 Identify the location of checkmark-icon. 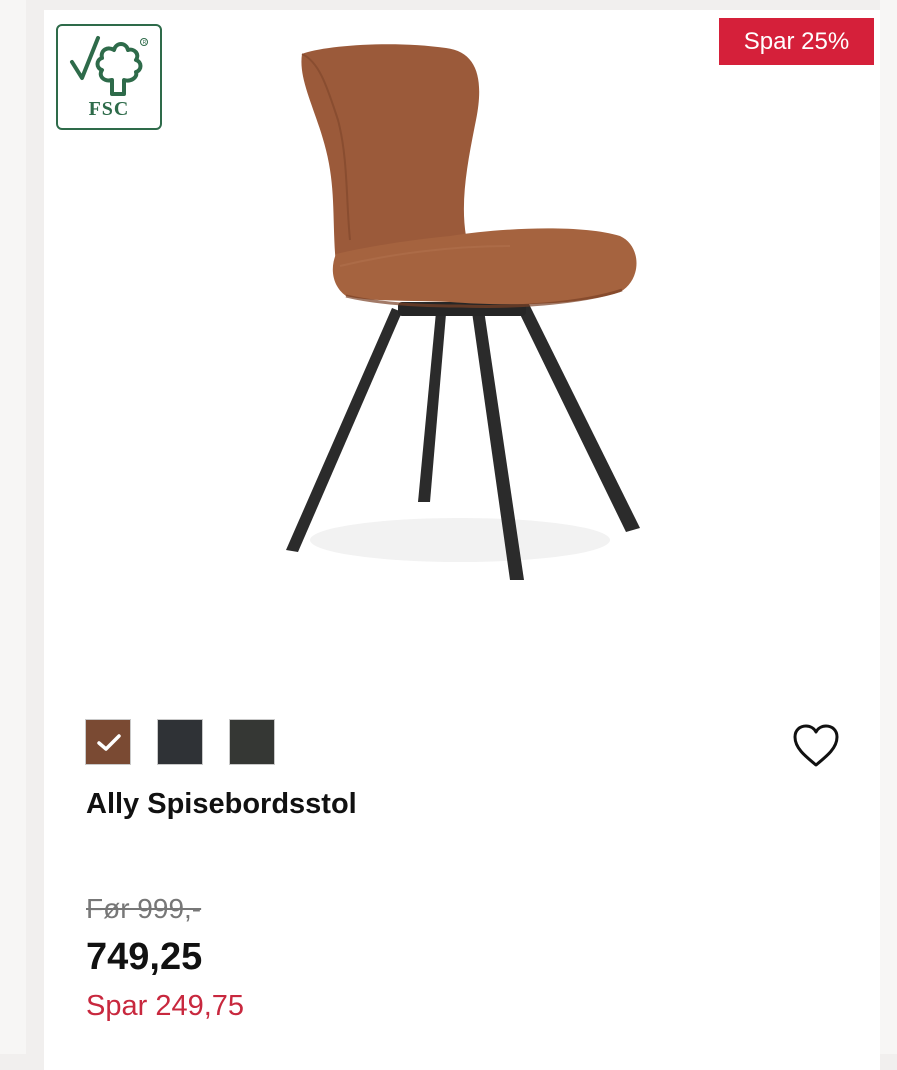
(109, 742).